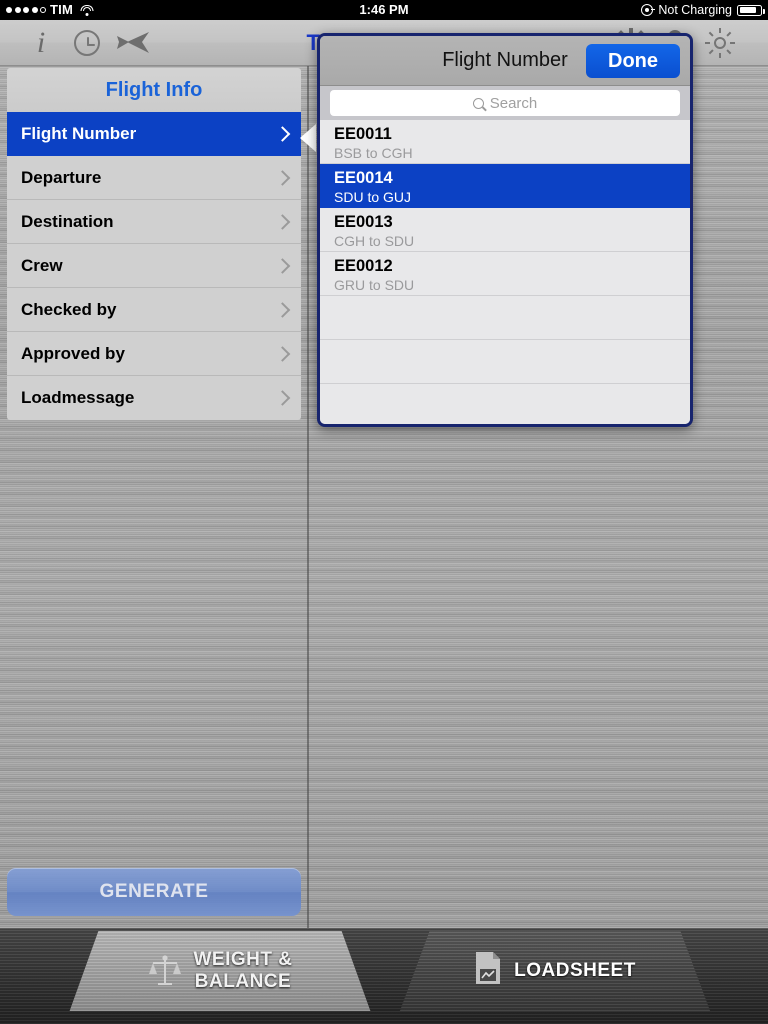 This screenshot has width=768, height=1024. I want to click on flight-route: BSB to CGH, so click(373, 152).